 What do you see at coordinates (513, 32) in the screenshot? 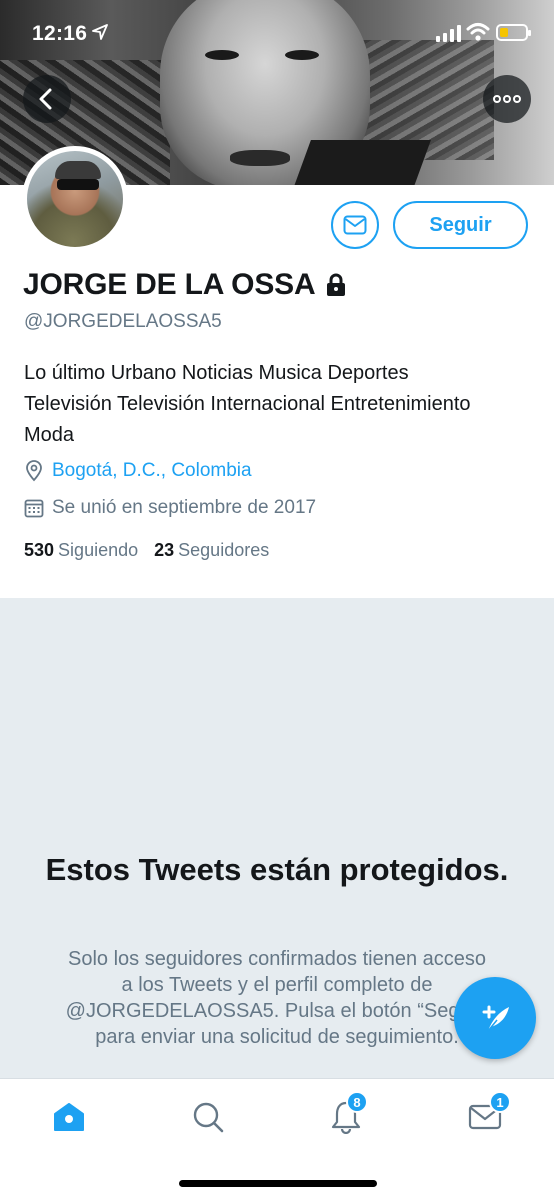
I see `battery-icon` at bounding box center [513, 32].